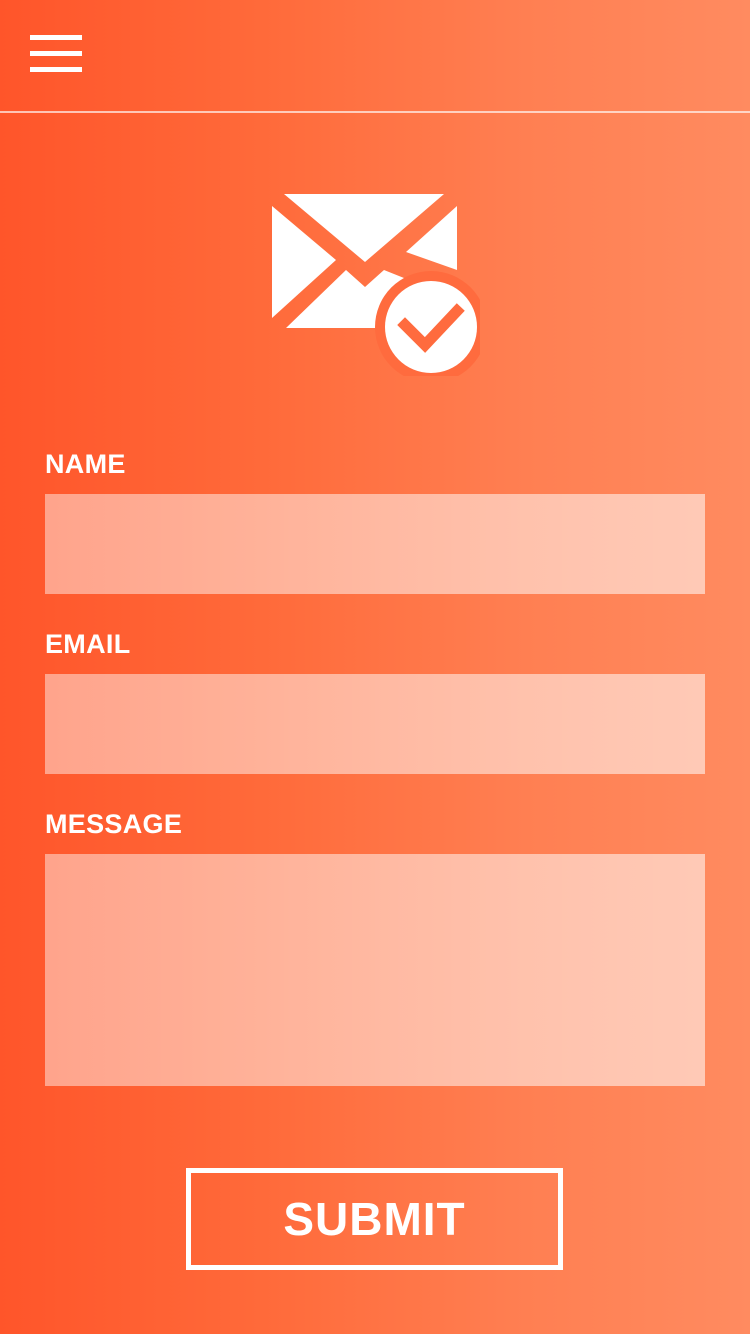  Describe the element at coordinates (374, 1219) in the screenshot. I see `submit-button: SUBMIT` at that location.